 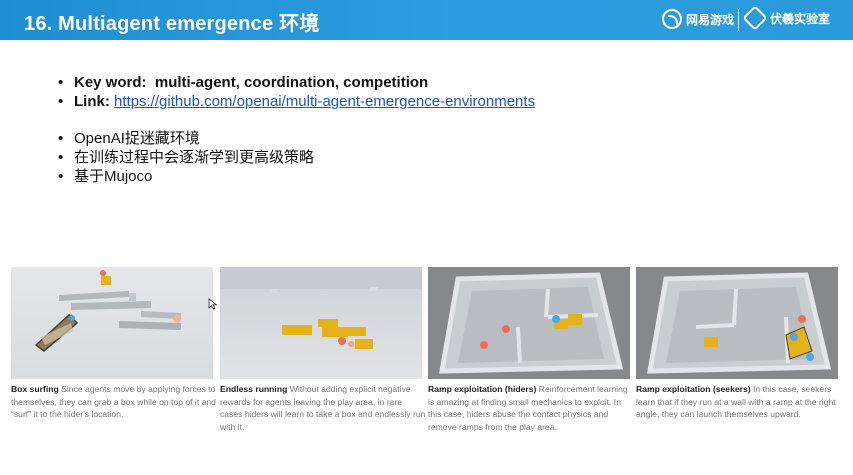 I want to click on fuxi-logo-icon, so click(x=755, y=18).